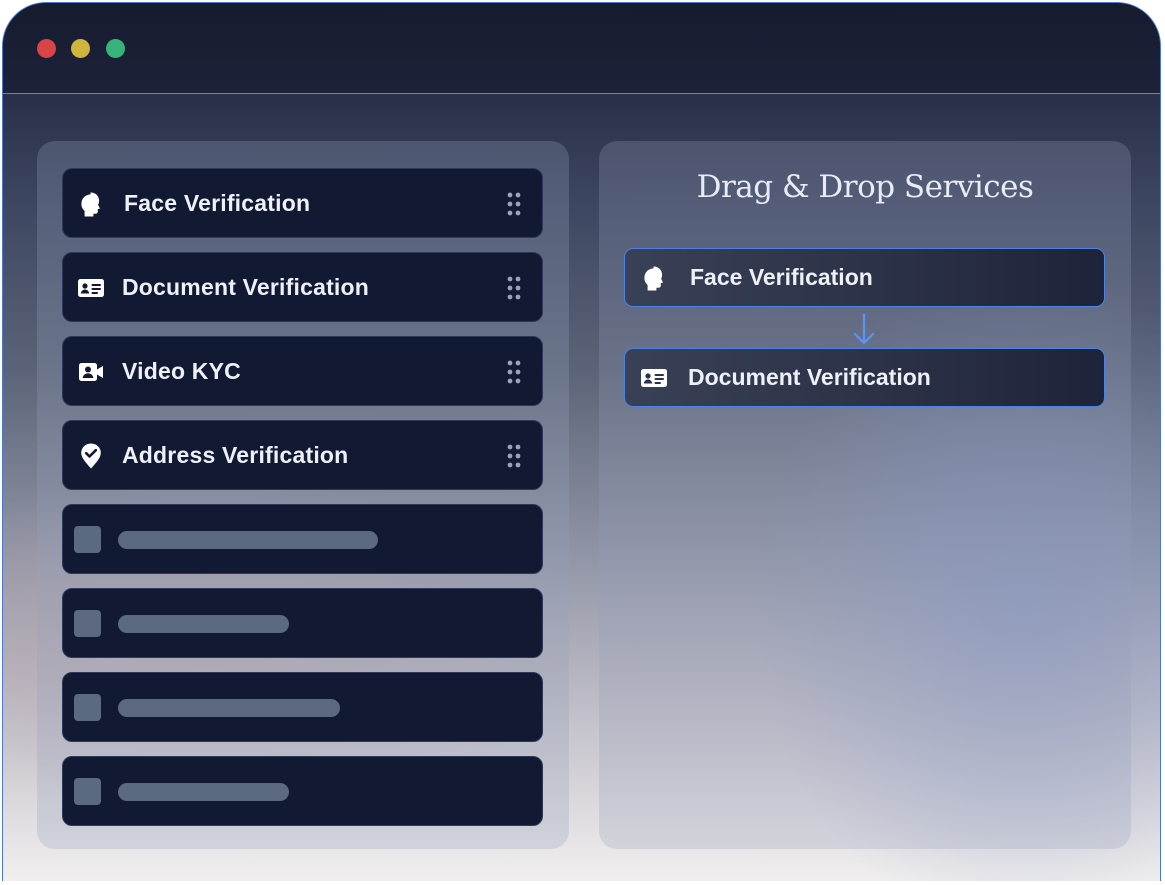 Image resolution: width=1165 pixels, height=885 pixels. I want to click on video-camera-icon, so click(91, 372).